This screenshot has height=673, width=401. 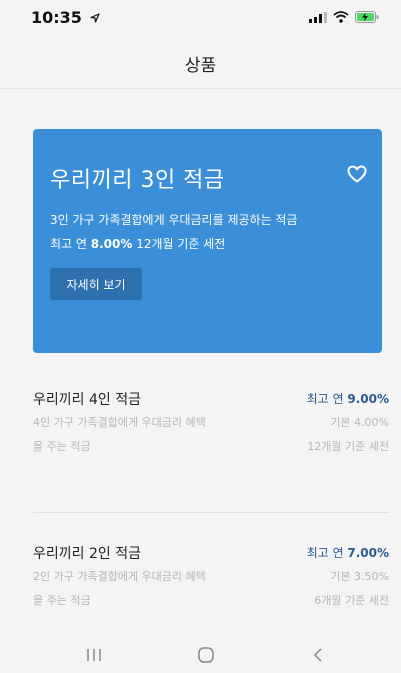 I want to click on featured-desc-line1: 3인 가구 가족결합에게 우대금리를 제공하는 적금, so click(x=174, y=220).